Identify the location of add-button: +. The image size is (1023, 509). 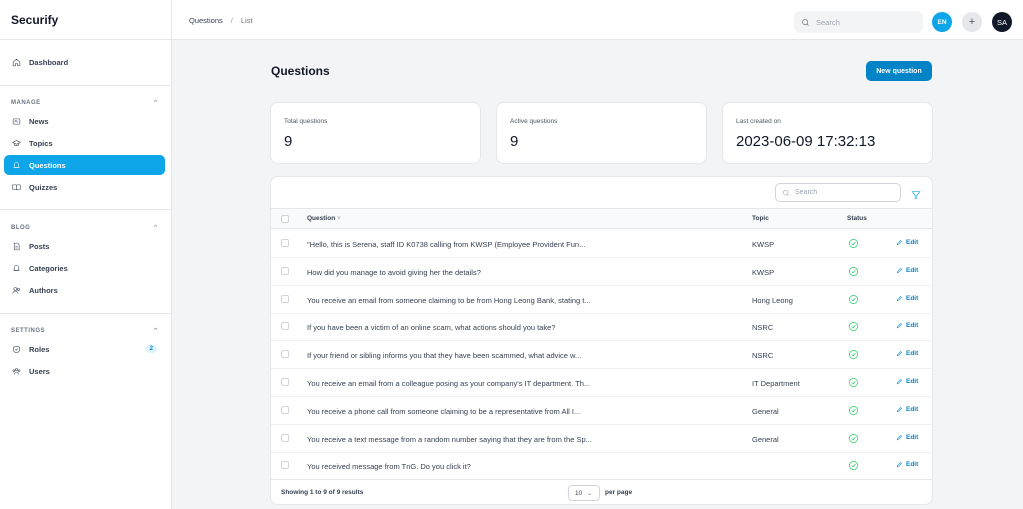
(972, 22).